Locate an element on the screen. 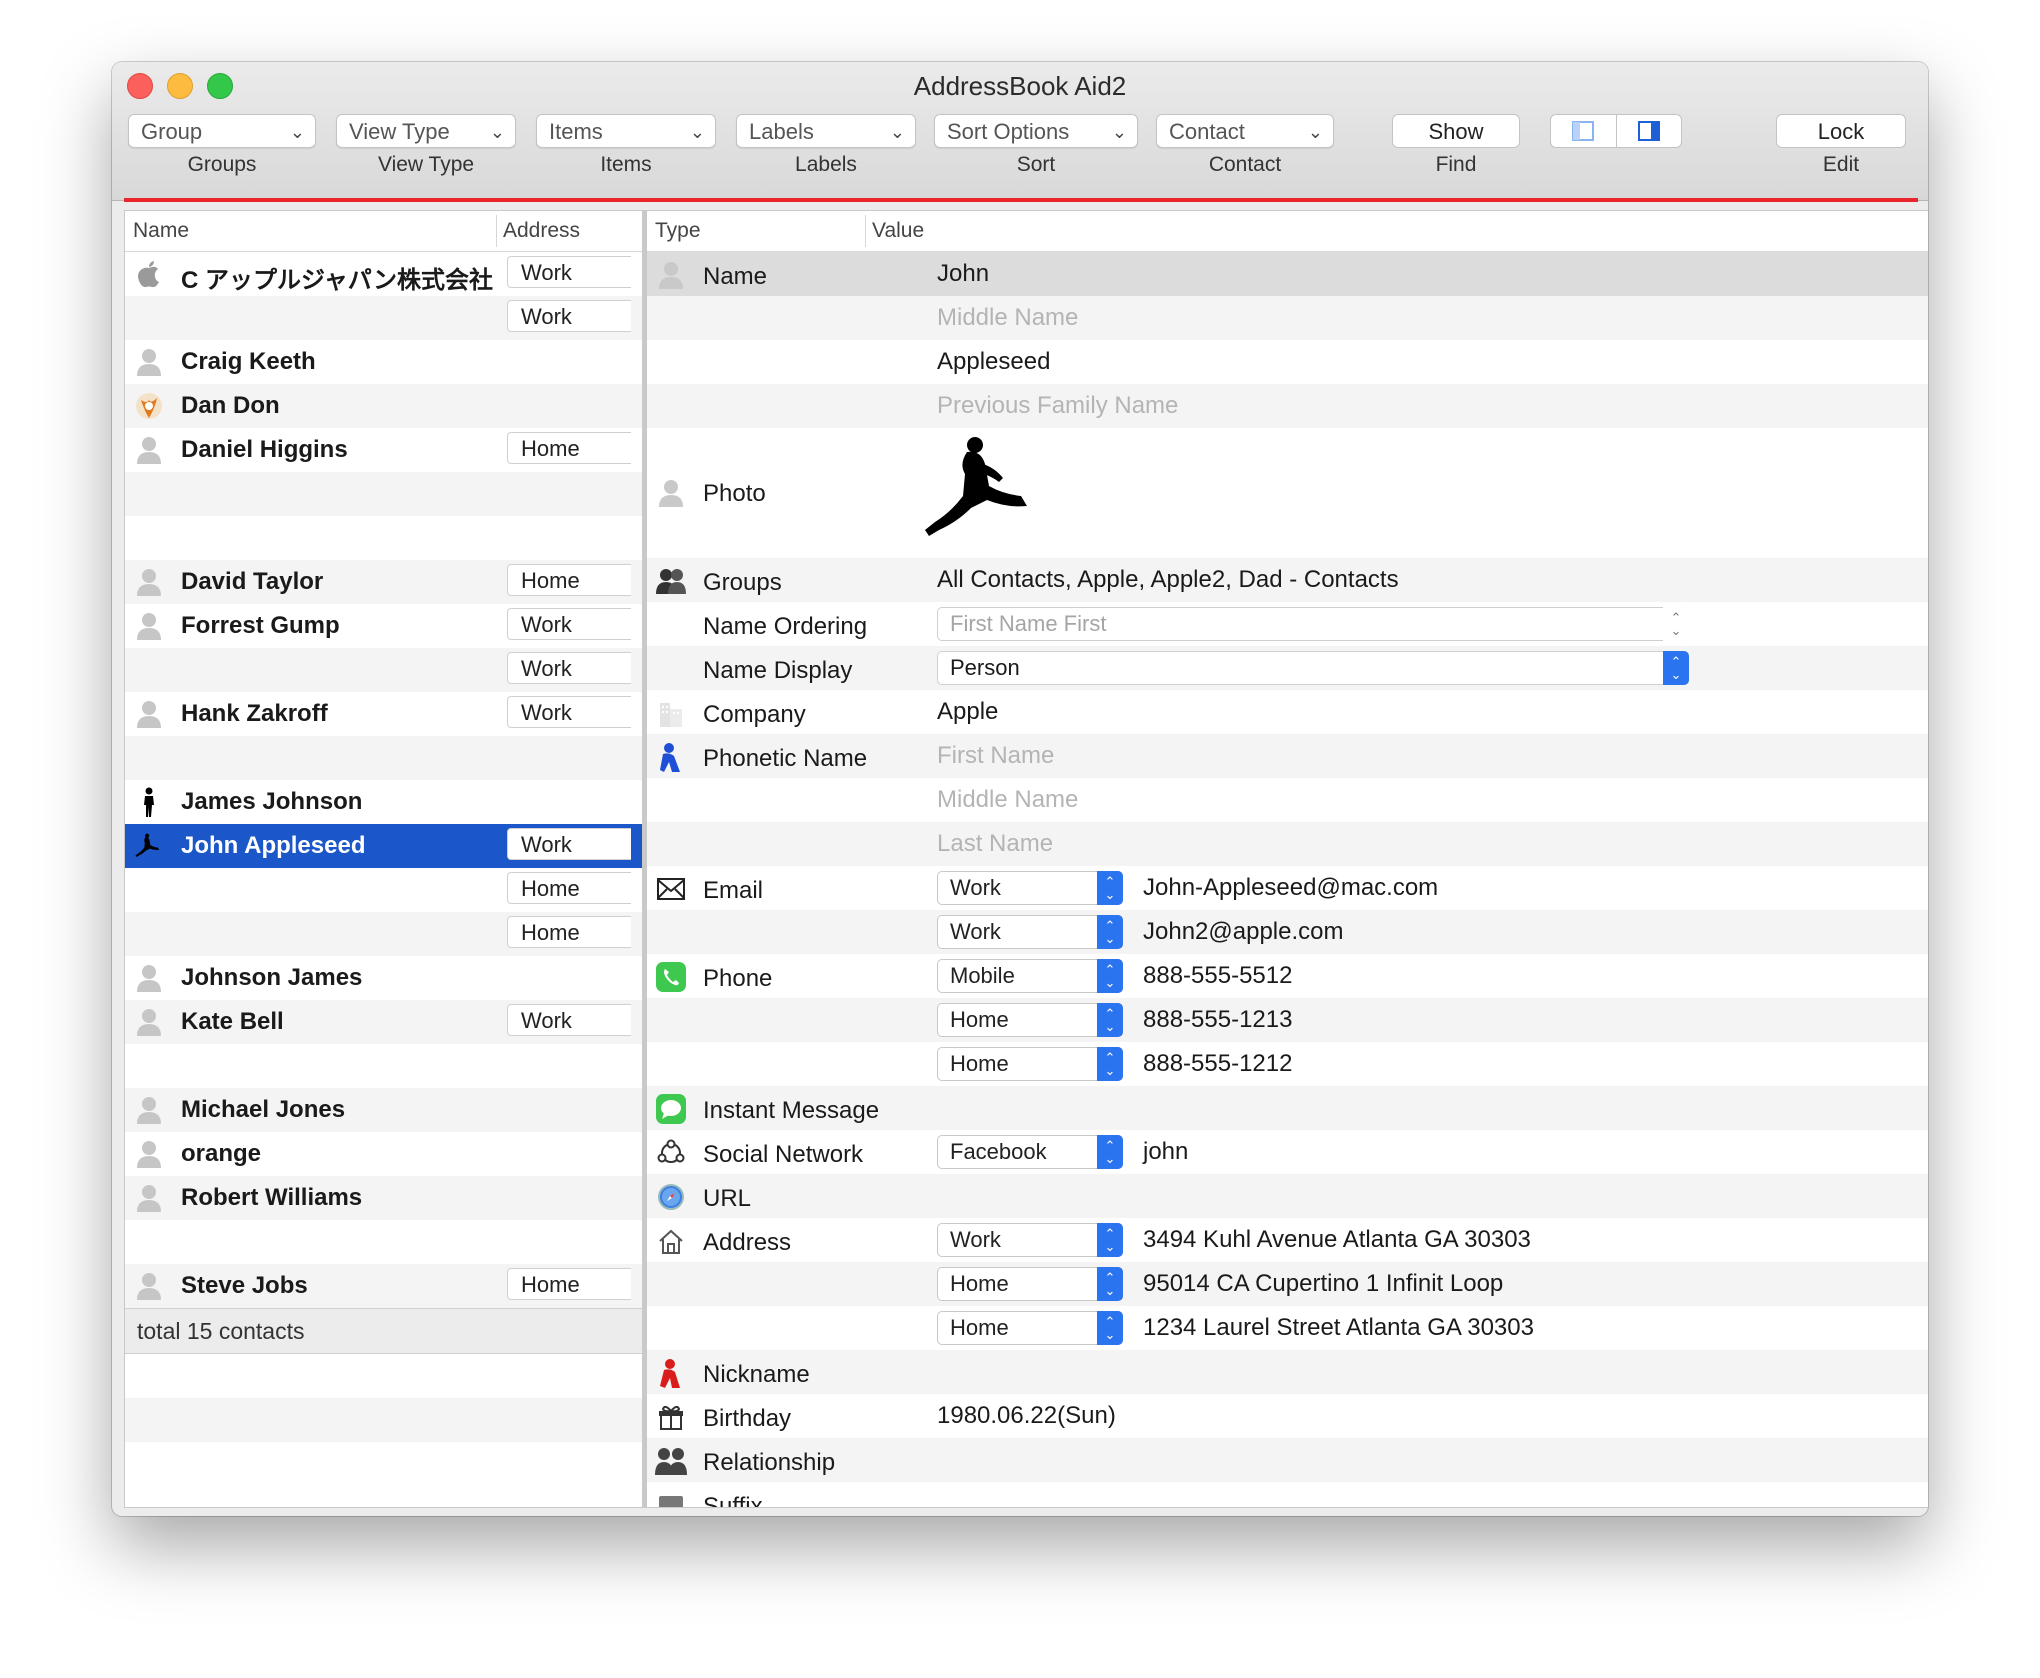  phone-value: 888-555-1212 is located at coordinates (1217, 1064).